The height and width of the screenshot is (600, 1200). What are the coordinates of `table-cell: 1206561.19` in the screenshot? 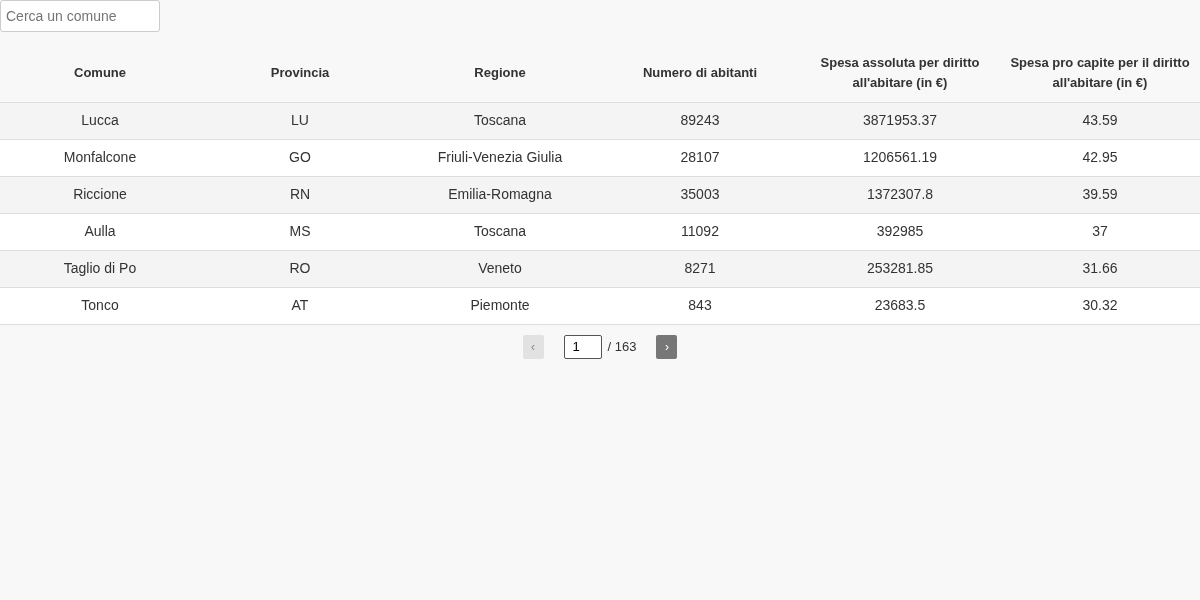 It's located at (900, 157).